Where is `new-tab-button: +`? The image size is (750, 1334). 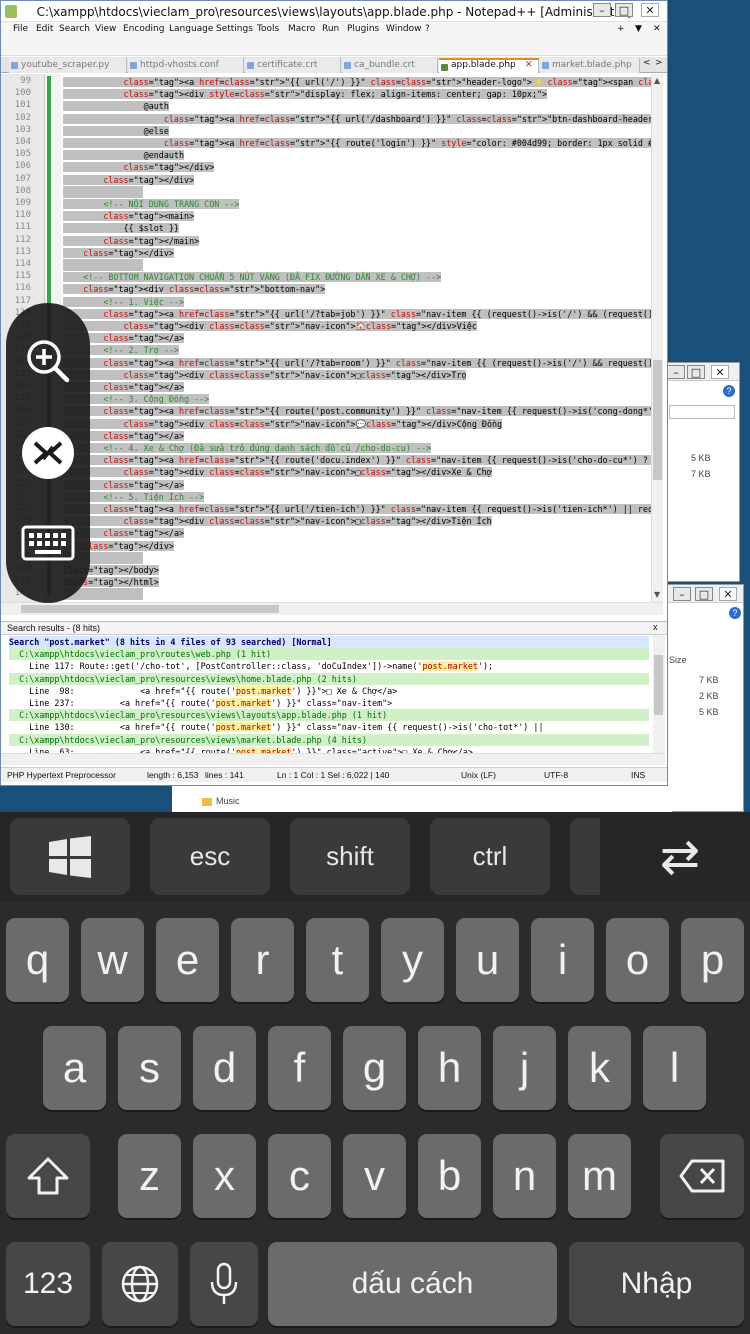
new-tab-button: + is located at coordinates (621, 29).